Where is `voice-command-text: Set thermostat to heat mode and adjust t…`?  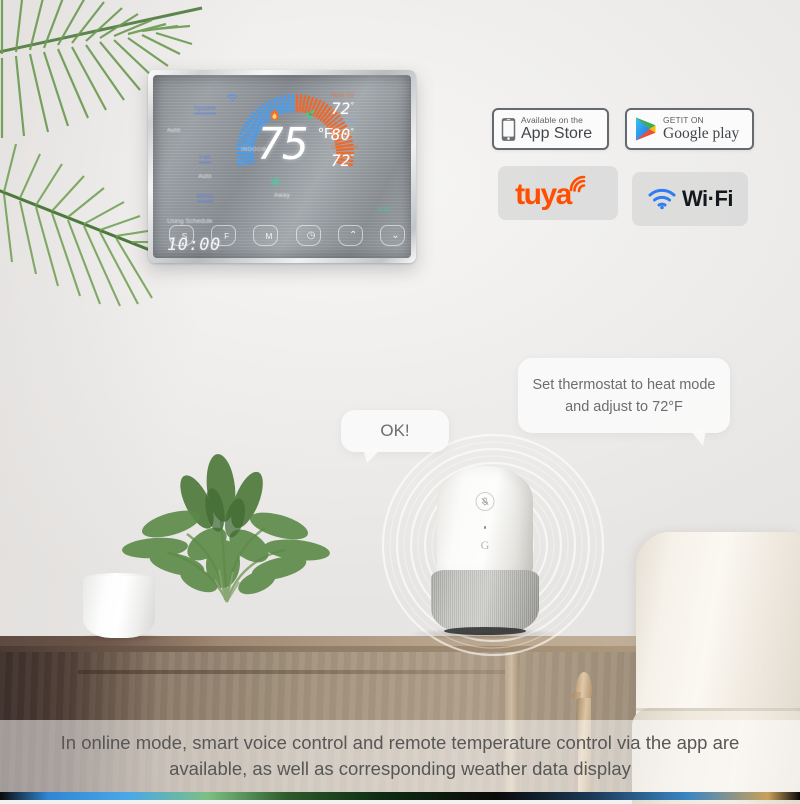 voice-command-text: Set thermostat to heat mode and adjust t… is located at coordinates (624, 396).